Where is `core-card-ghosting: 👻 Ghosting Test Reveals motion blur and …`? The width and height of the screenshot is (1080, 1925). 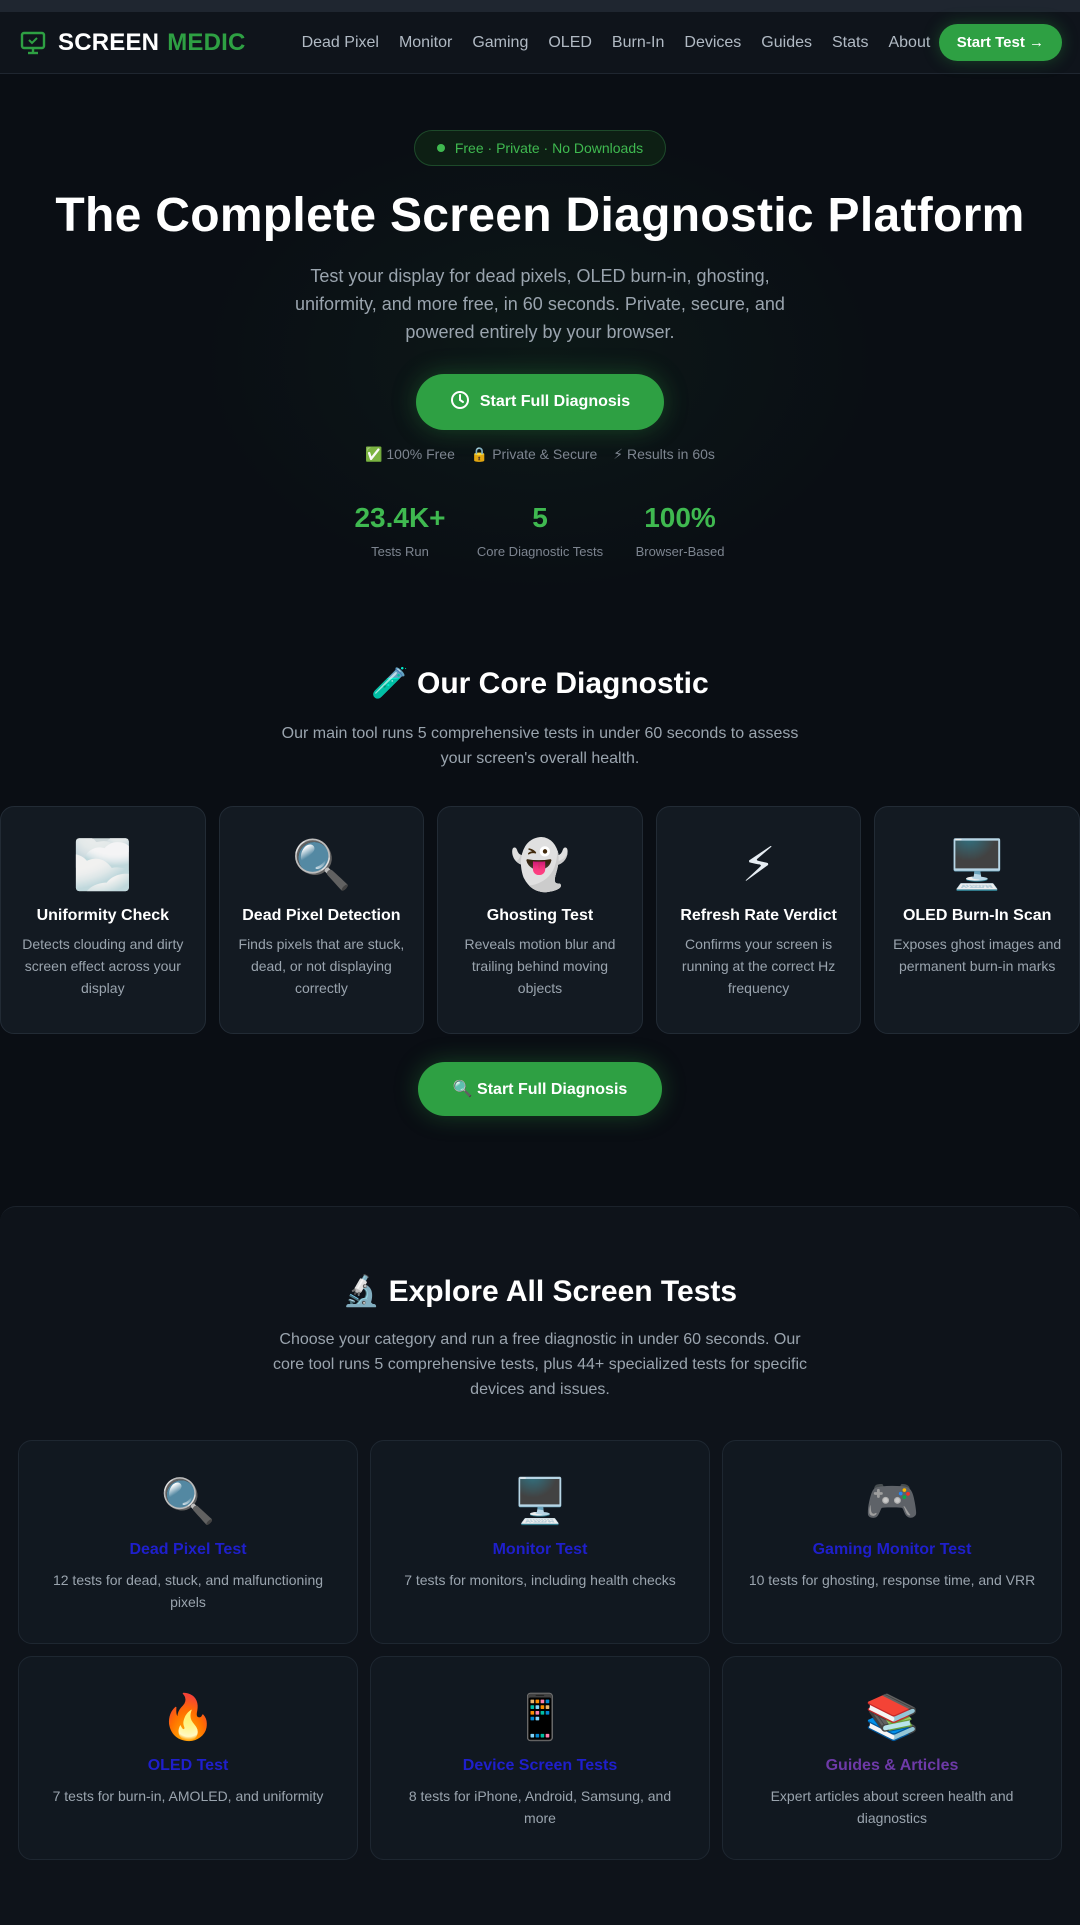 core-card-ghosting: 👻 Ghosting Test Reveals motion blur and … is located at coordinates (540, 920).